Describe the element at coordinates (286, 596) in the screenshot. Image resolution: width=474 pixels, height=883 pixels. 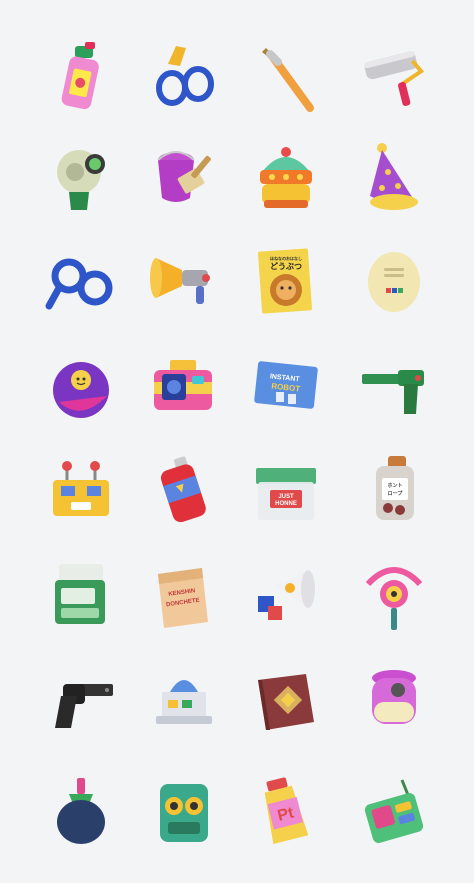
I see `megaphone-dice-icon` at that location.